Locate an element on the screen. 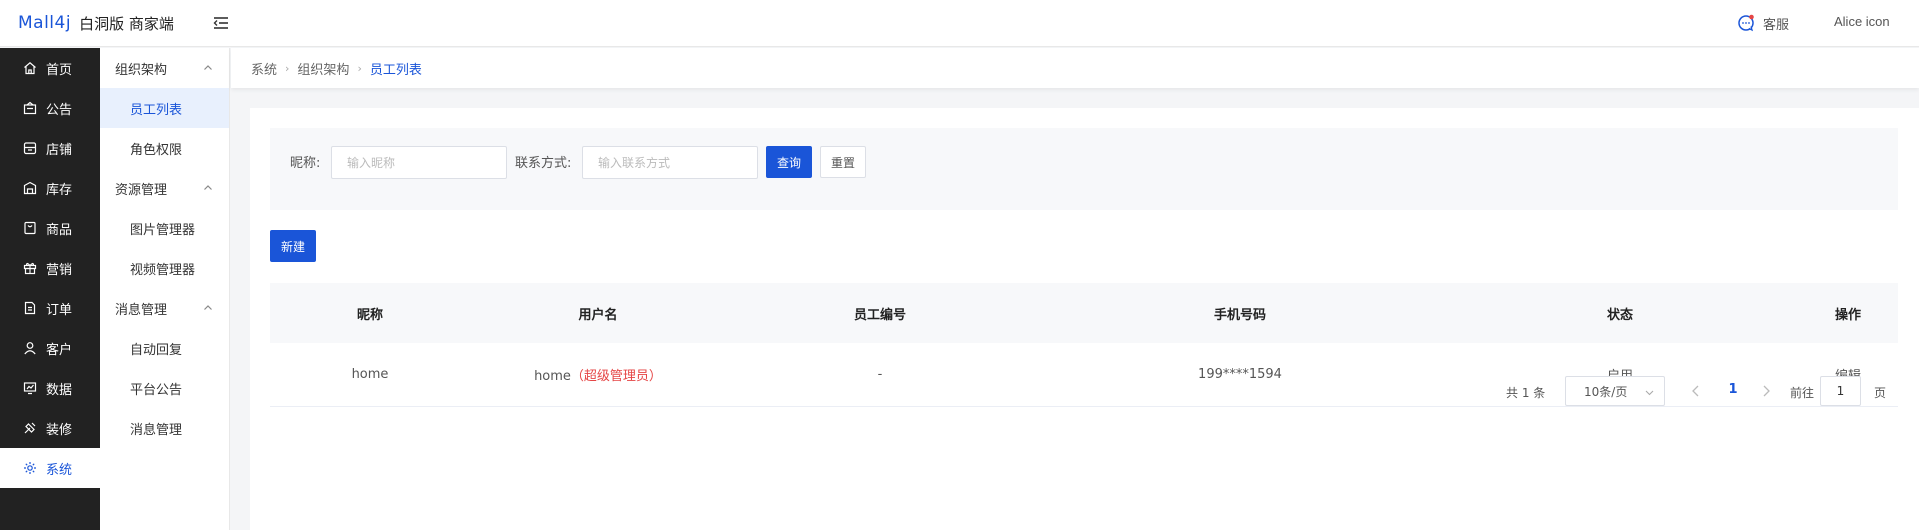 The height and width of the screenshot is (530, 1919). nickname-label: 昵称: is located at coordinates (305, 163).